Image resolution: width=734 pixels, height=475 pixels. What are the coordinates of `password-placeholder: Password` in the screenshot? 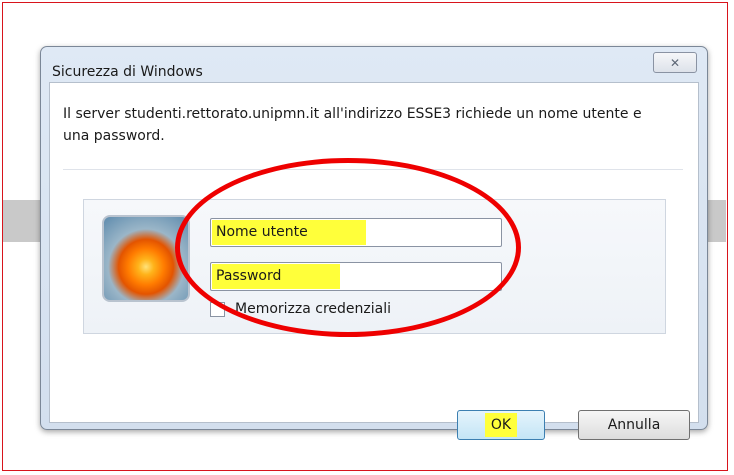 It's located at (276, 276).